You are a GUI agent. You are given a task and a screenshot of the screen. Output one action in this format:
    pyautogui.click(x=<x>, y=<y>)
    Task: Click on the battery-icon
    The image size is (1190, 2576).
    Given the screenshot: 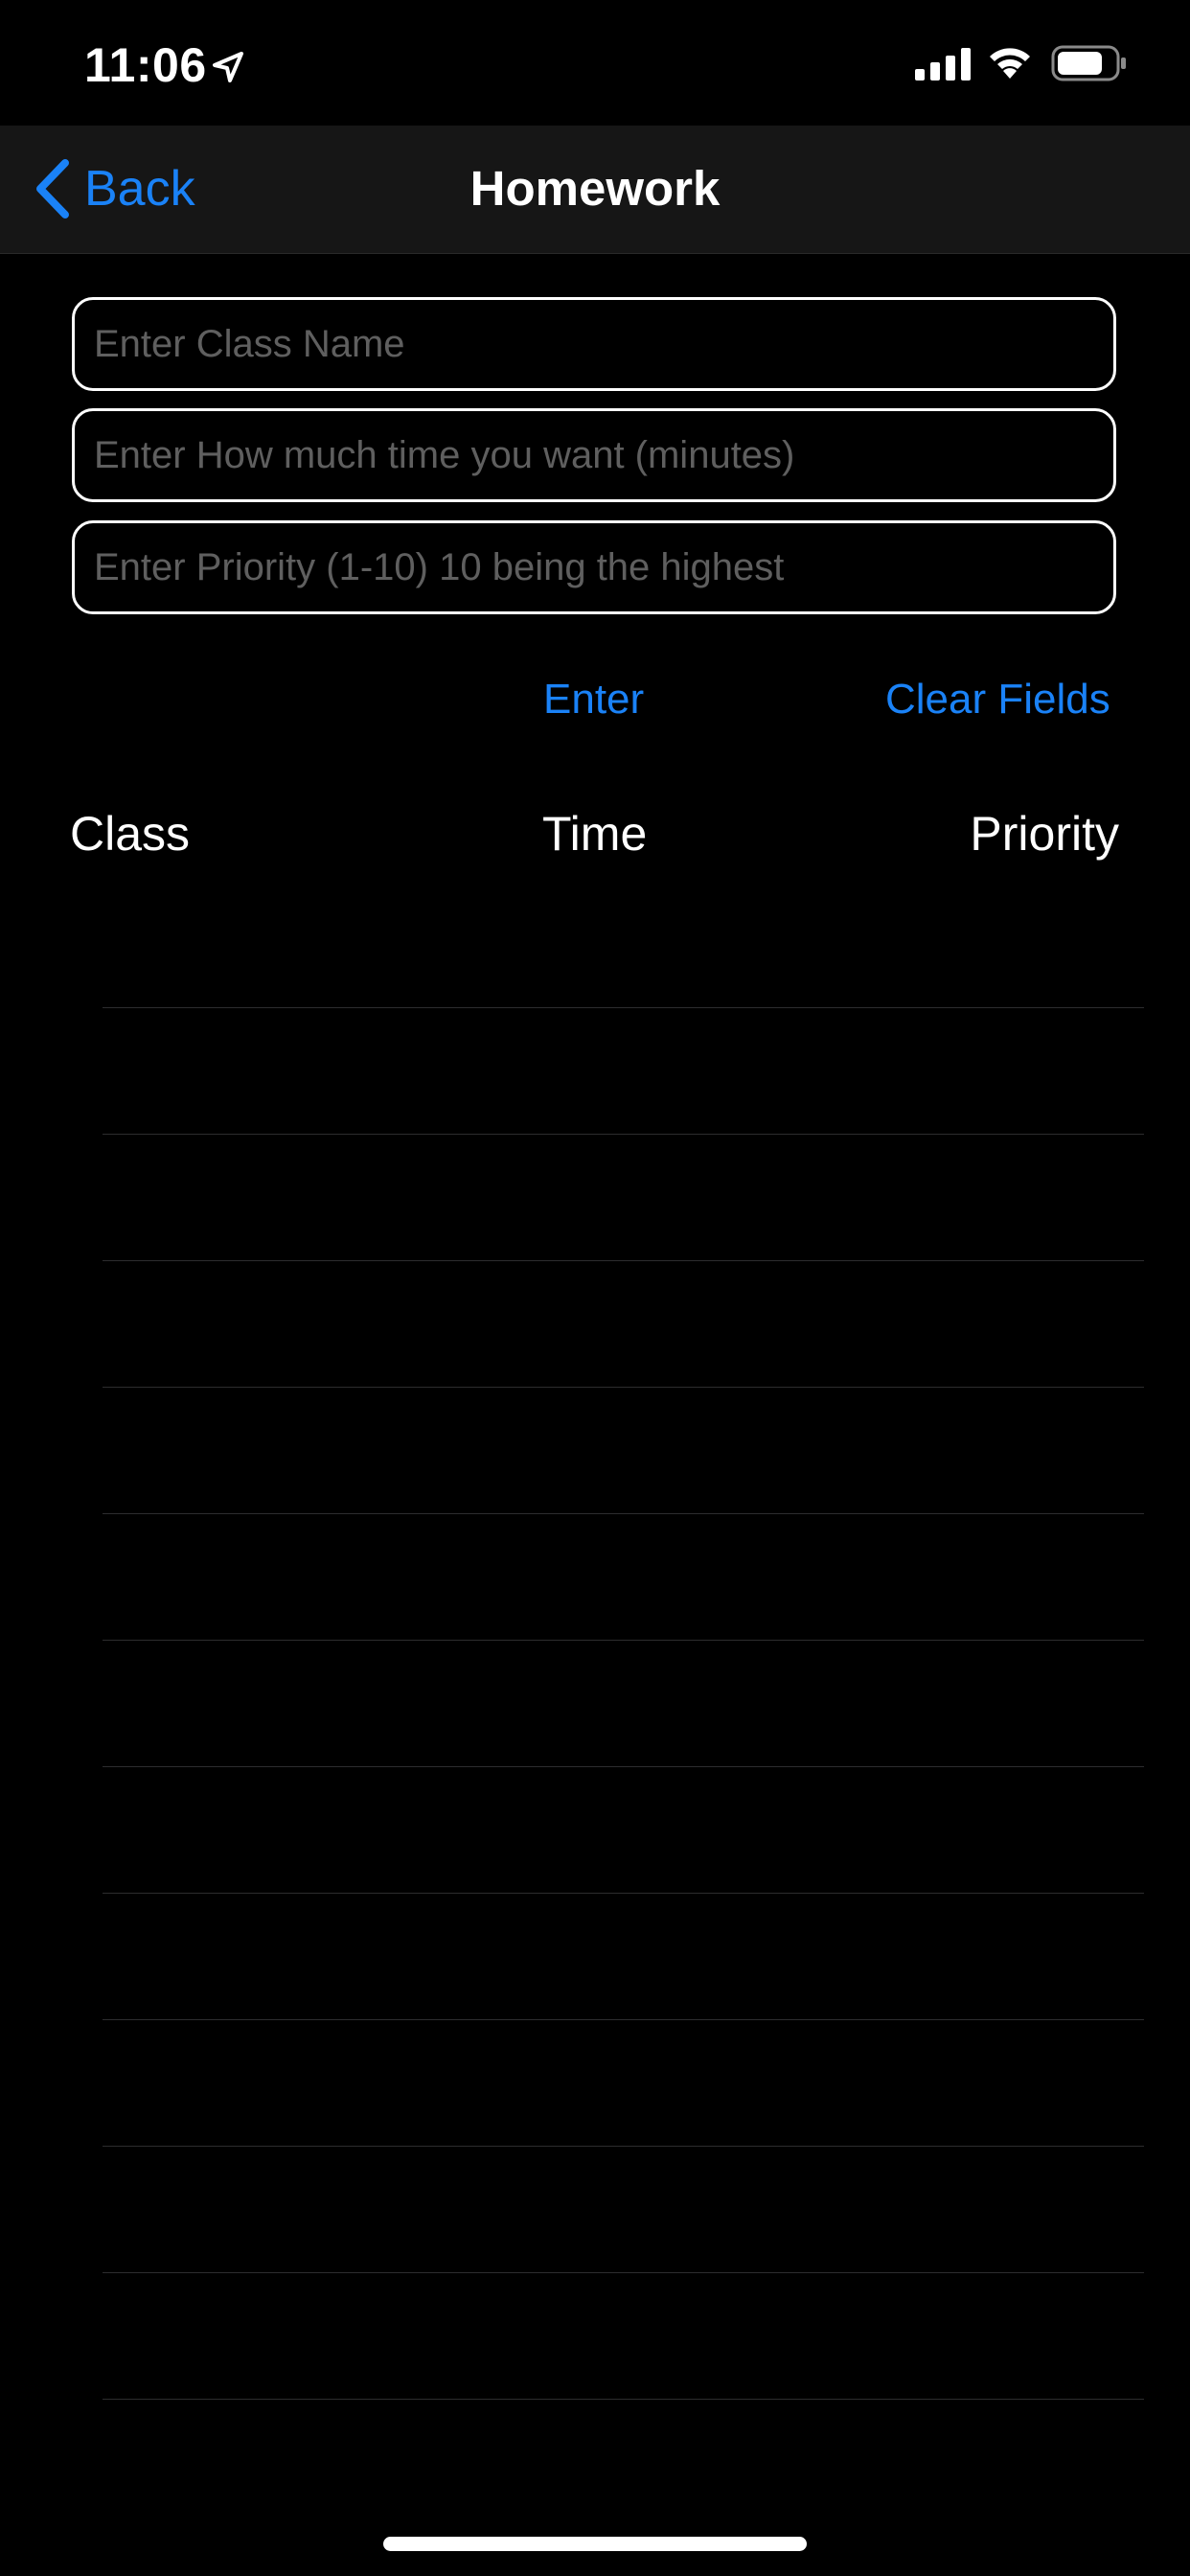 What is the action you would take?
    pyautogui.click(x=1089, y=63)
    